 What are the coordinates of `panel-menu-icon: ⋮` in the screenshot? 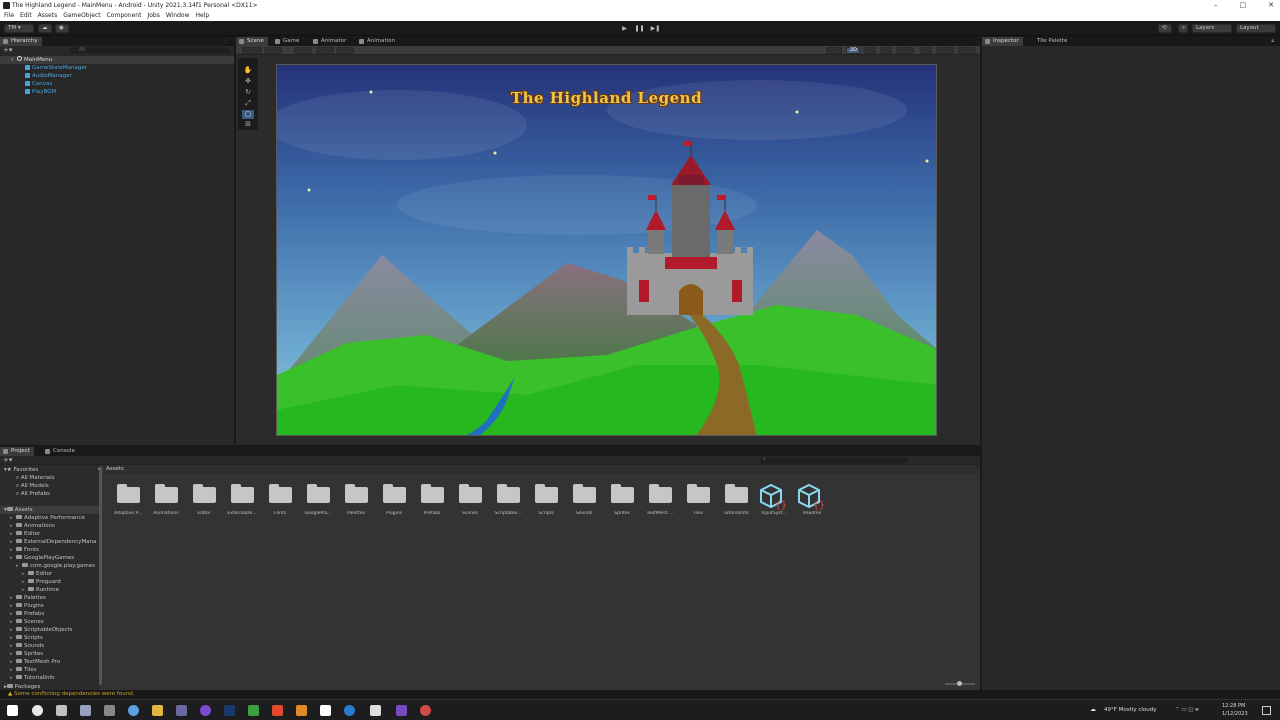 It's located at (225, 41).